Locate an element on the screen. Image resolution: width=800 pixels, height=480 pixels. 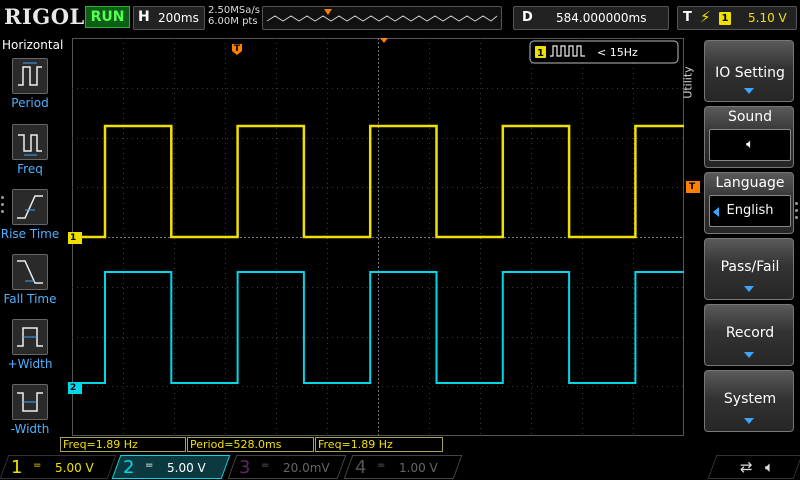
memory-overview-strip is located at coordinates (382, 18).